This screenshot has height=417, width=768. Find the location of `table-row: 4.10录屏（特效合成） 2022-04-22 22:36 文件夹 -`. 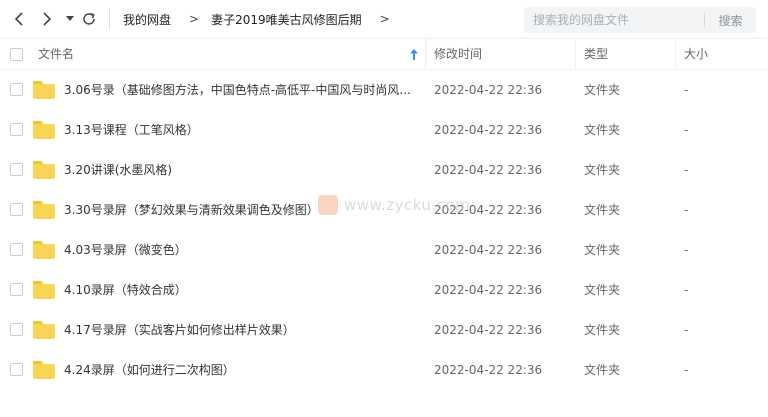

table-row: 4.10录屏（特效合成） 2022-04-22 22:36 文件夹 - is located at coordinates (384, 290).